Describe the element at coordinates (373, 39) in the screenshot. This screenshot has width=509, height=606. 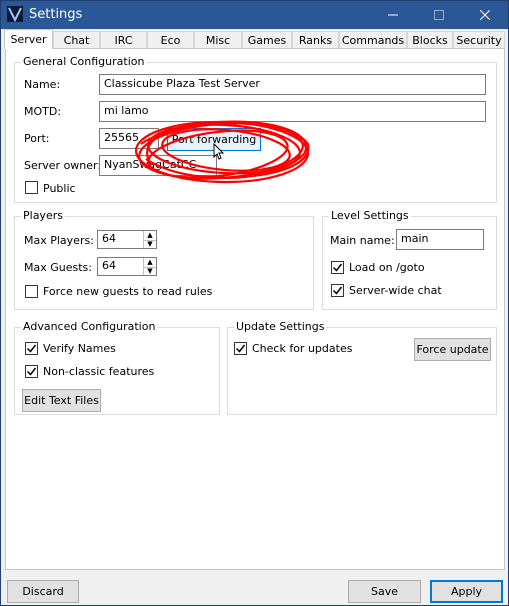
I see `tab-commands: Commands` at that location.